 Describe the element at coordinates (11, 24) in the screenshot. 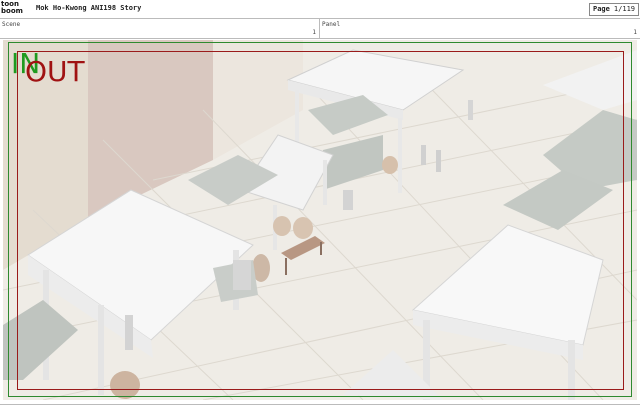

I see `scene-label: Scene` at that location.